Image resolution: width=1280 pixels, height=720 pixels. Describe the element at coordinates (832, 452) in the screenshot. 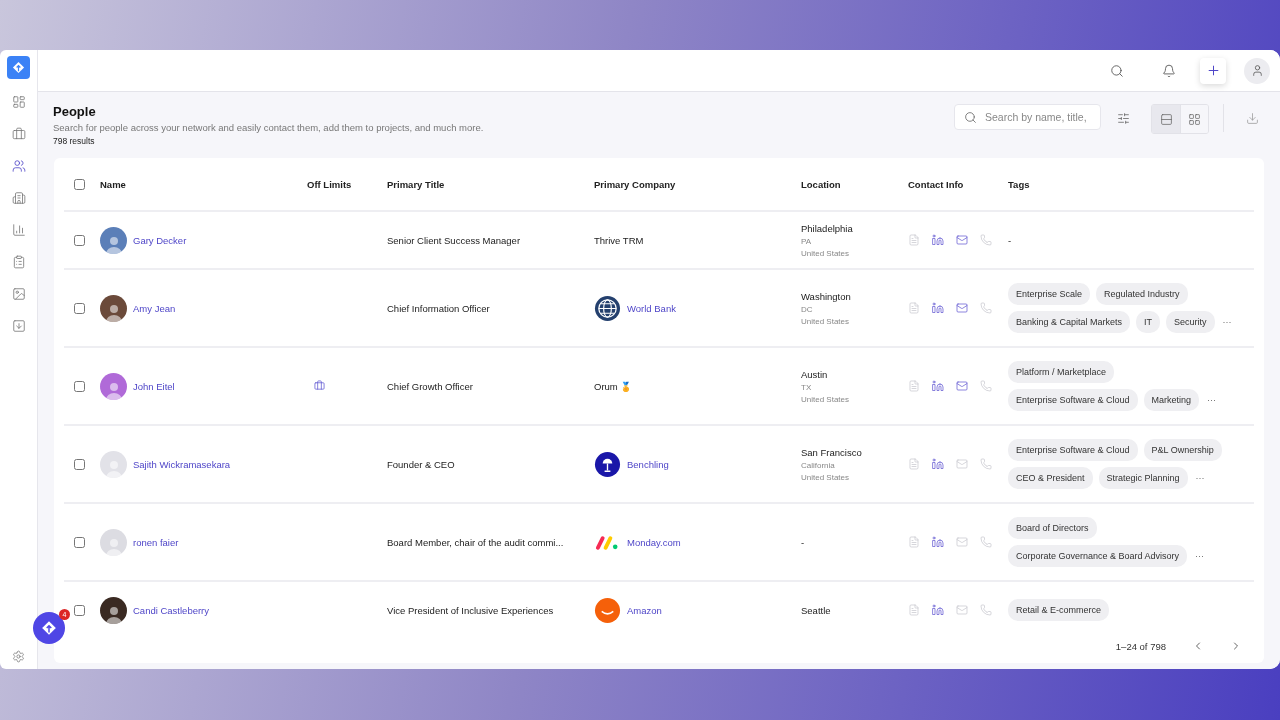

I see `location-city: San Francisco` at that location.